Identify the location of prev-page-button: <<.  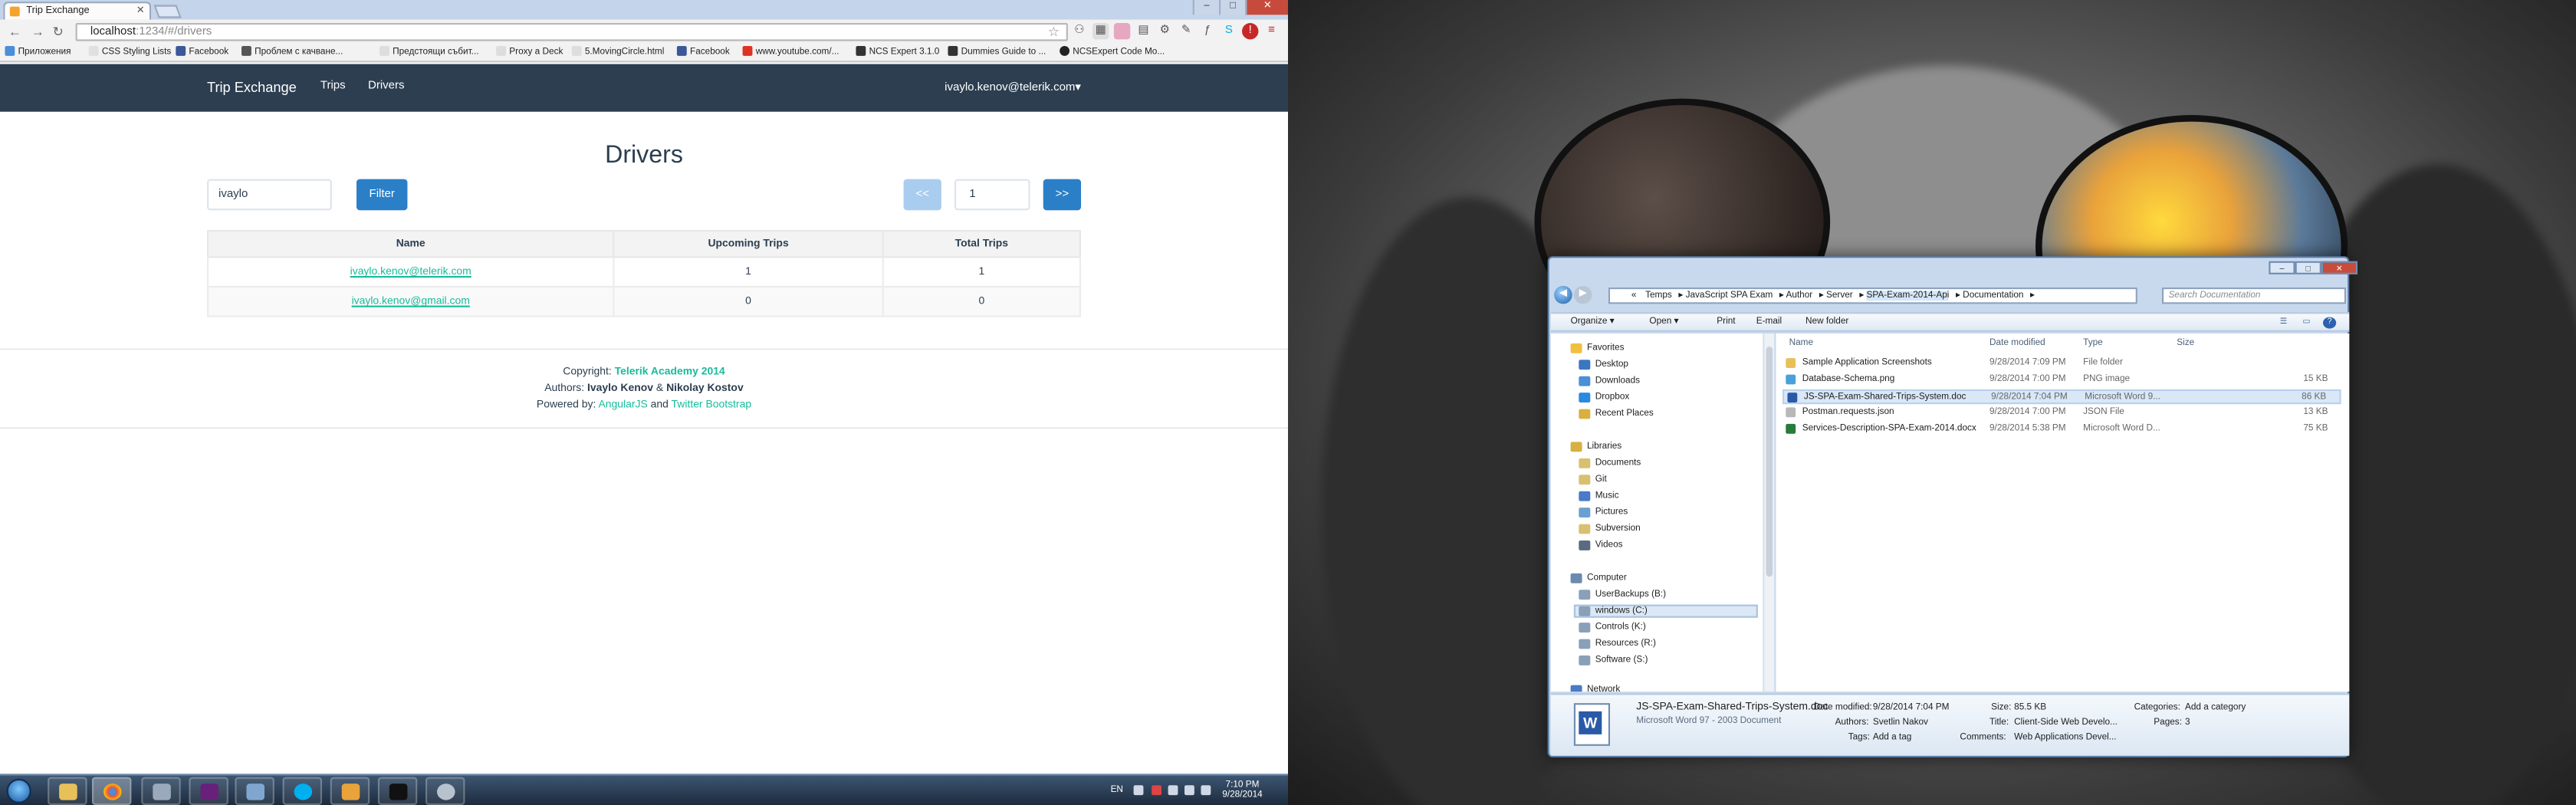
(922, 195).